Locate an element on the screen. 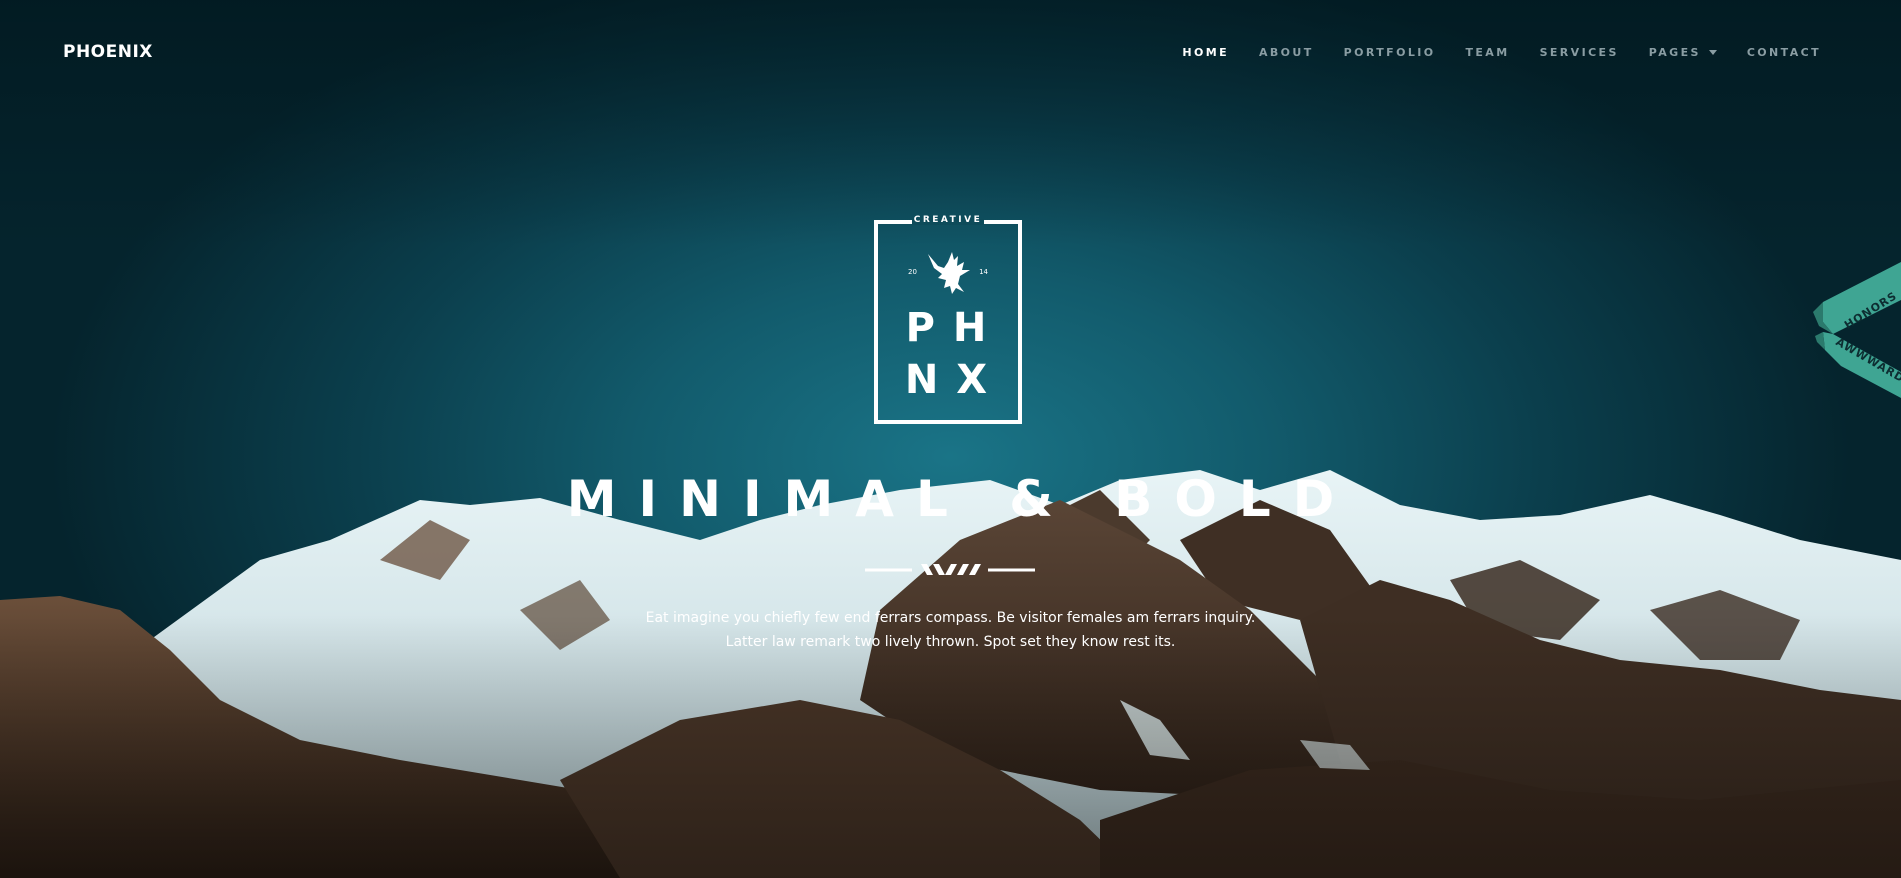 This screenshot has height=878, width=1901. nav-services: SERVICES is located at coordinates (1579, 52).